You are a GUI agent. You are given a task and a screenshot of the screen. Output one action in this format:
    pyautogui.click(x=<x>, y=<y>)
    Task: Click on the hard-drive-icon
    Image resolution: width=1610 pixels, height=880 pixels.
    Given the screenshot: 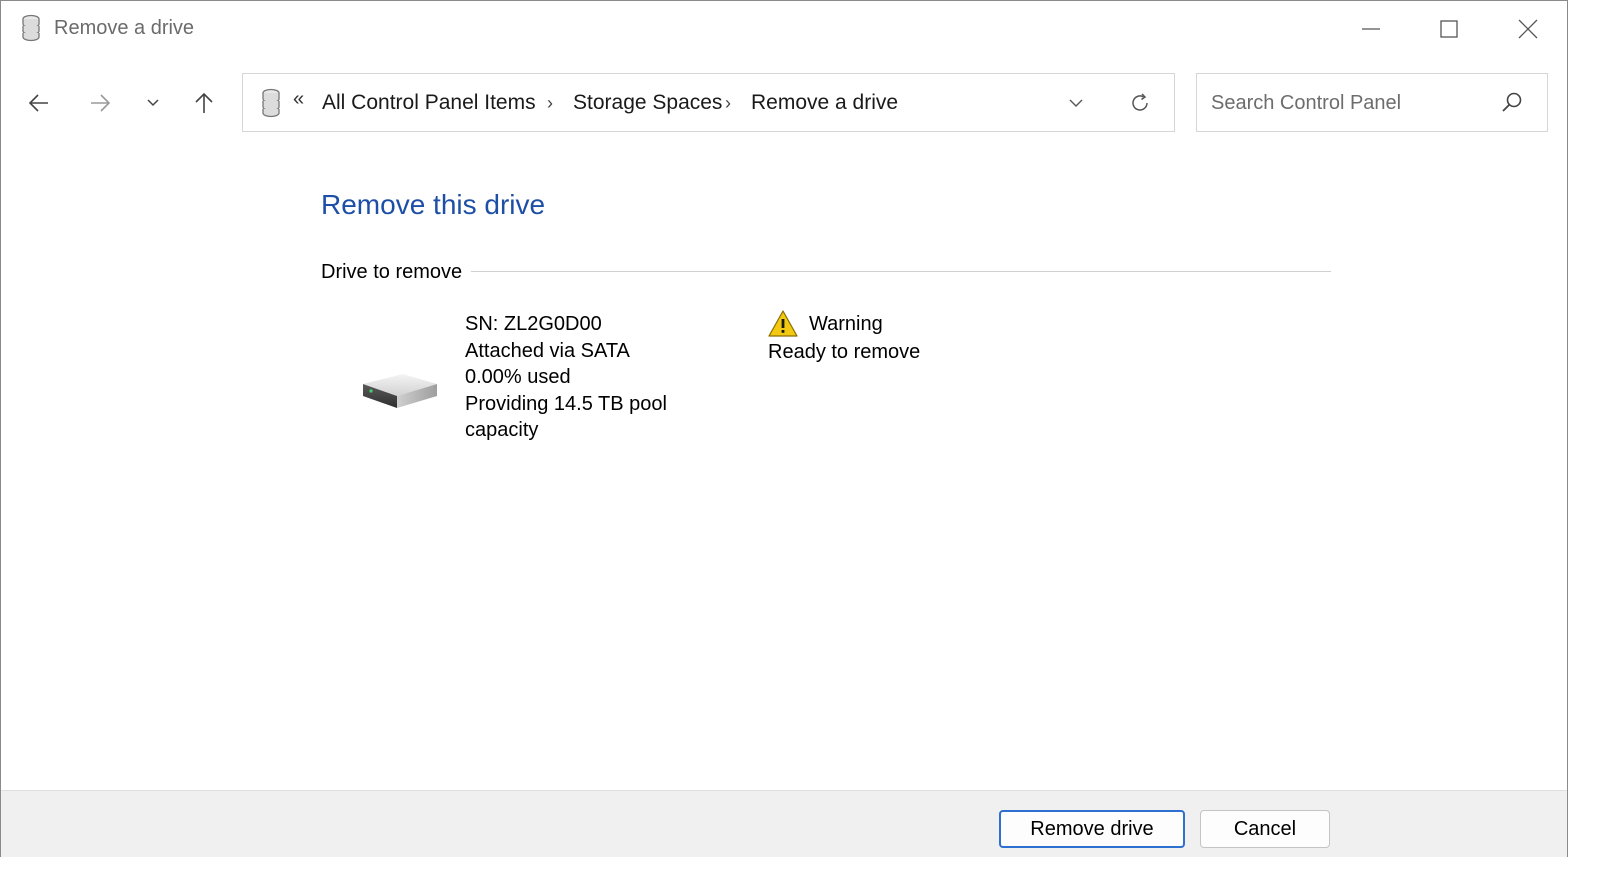 What is the action you would take?
    pyautogui.click(x=400, y=391)
    